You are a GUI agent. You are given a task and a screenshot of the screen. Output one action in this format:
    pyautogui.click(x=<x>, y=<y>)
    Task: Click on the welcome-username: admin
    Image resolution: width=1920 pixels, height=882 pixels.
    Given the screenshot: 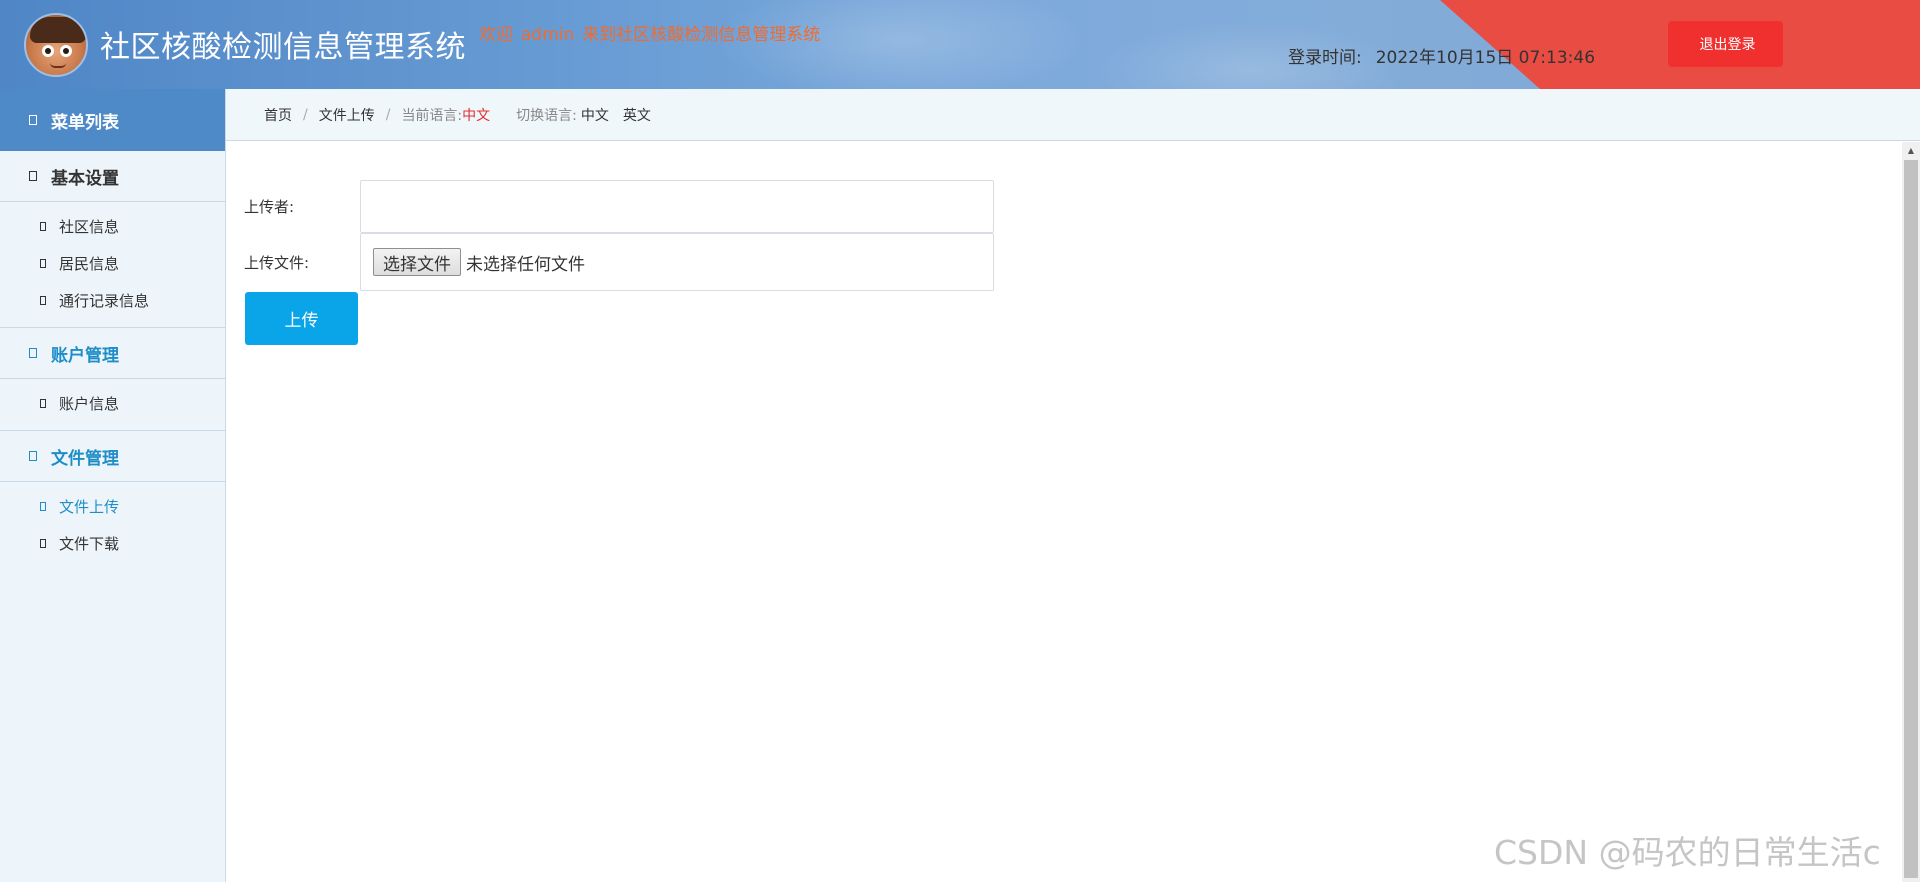 What is the action you would take?
    pyautogui.click(x=548, y=35)
    